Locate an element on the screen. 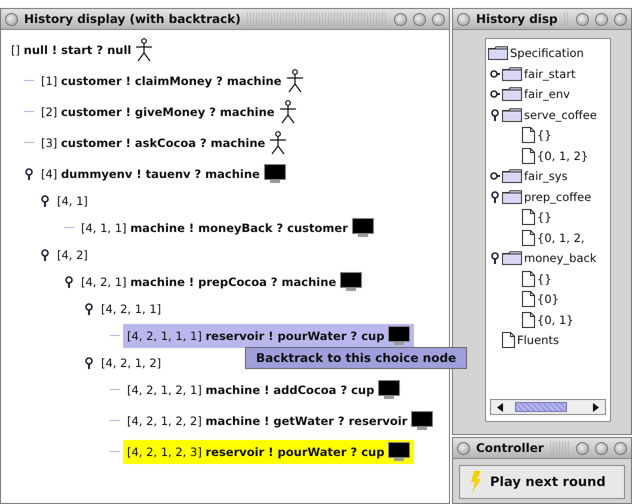 The width and height of the screenshot is (632, 504). tree-node: [1] customer ! claimMoney ? machine is located at coordinates (172, 80).